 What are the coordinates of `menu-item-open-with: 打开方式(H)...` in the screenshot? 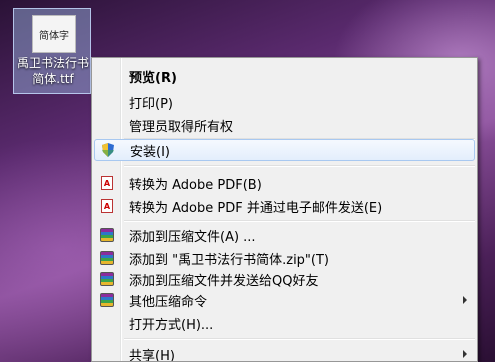 It's located at (284, 323).